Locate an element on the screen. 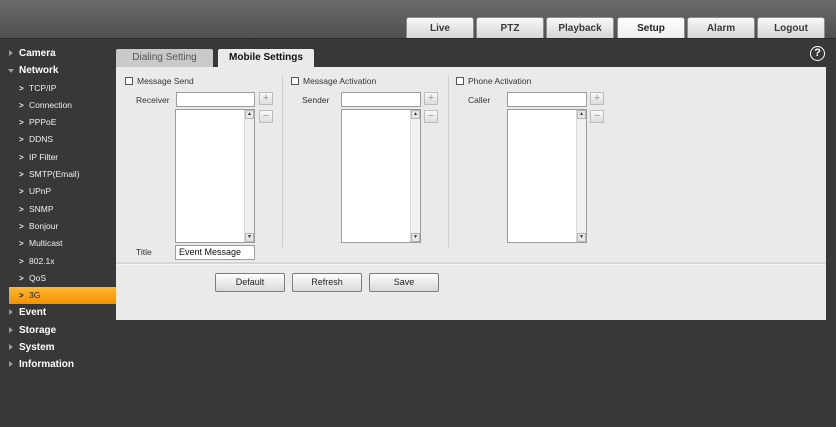 This screenshot has height=427, width=836. tab-ptz: PTZ is located at coordinates (510, 27).